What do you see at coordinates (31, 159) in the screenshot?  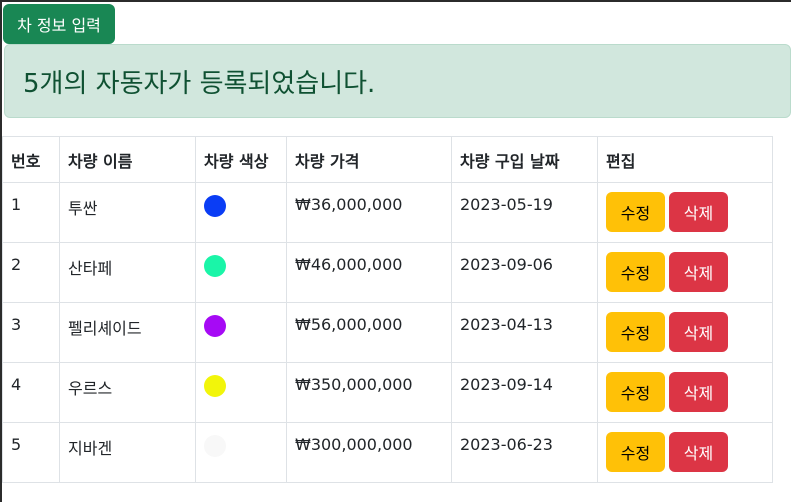 I see `header-number: 번호` at bounding box center [31, 159].